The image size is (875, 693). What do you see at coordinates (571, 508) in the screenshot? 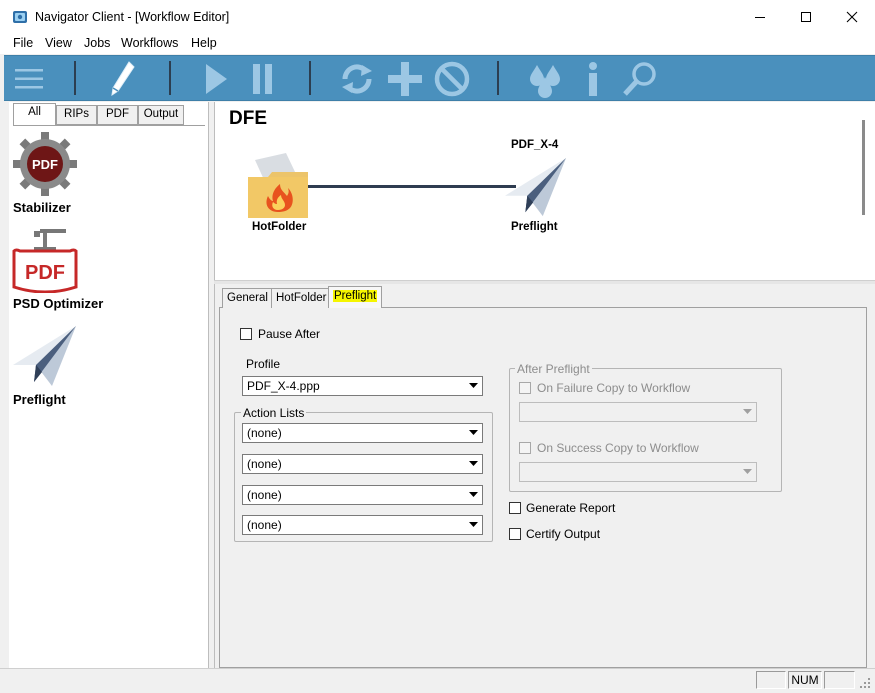
I see `generate-report-label: Generate Report` at bounding box center [571, 508].